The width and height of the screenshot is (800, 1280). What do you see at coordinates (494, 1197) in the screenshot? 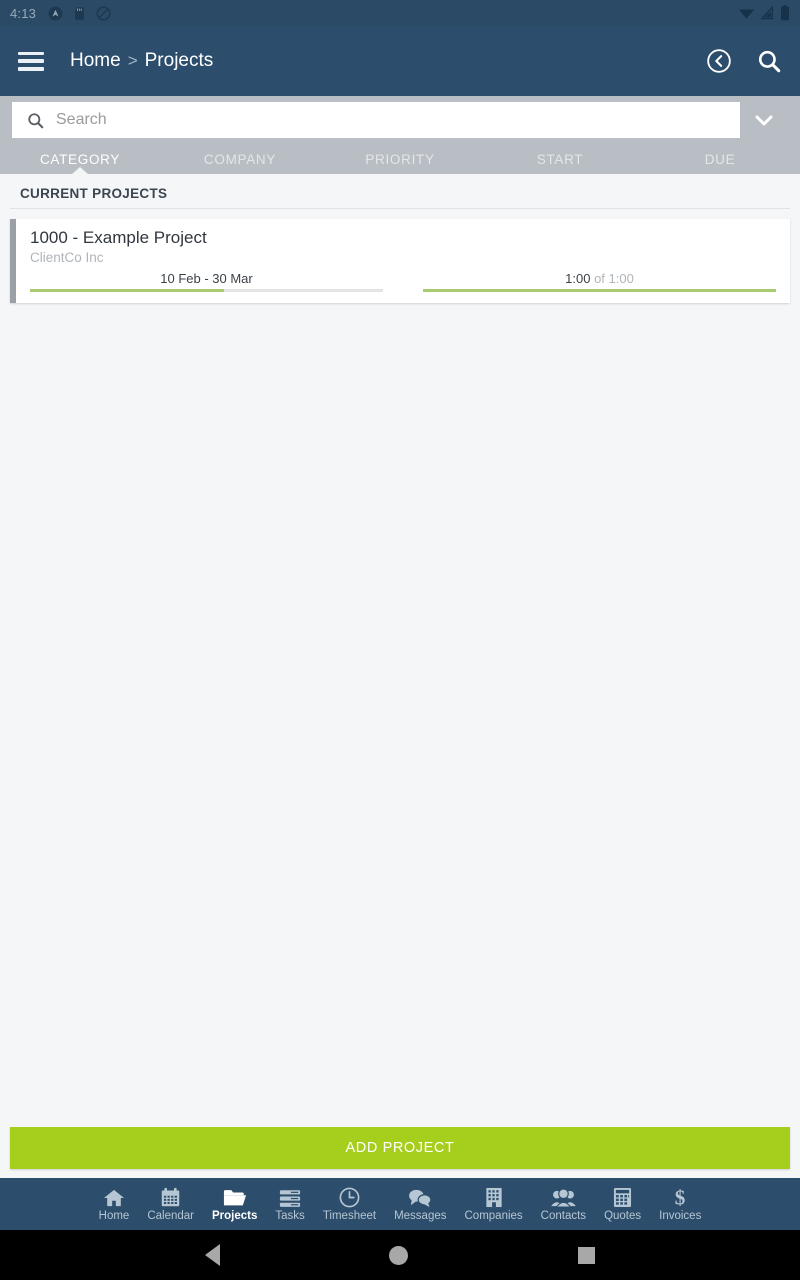
I see `building-icon` at bounding box center [494, 1197].